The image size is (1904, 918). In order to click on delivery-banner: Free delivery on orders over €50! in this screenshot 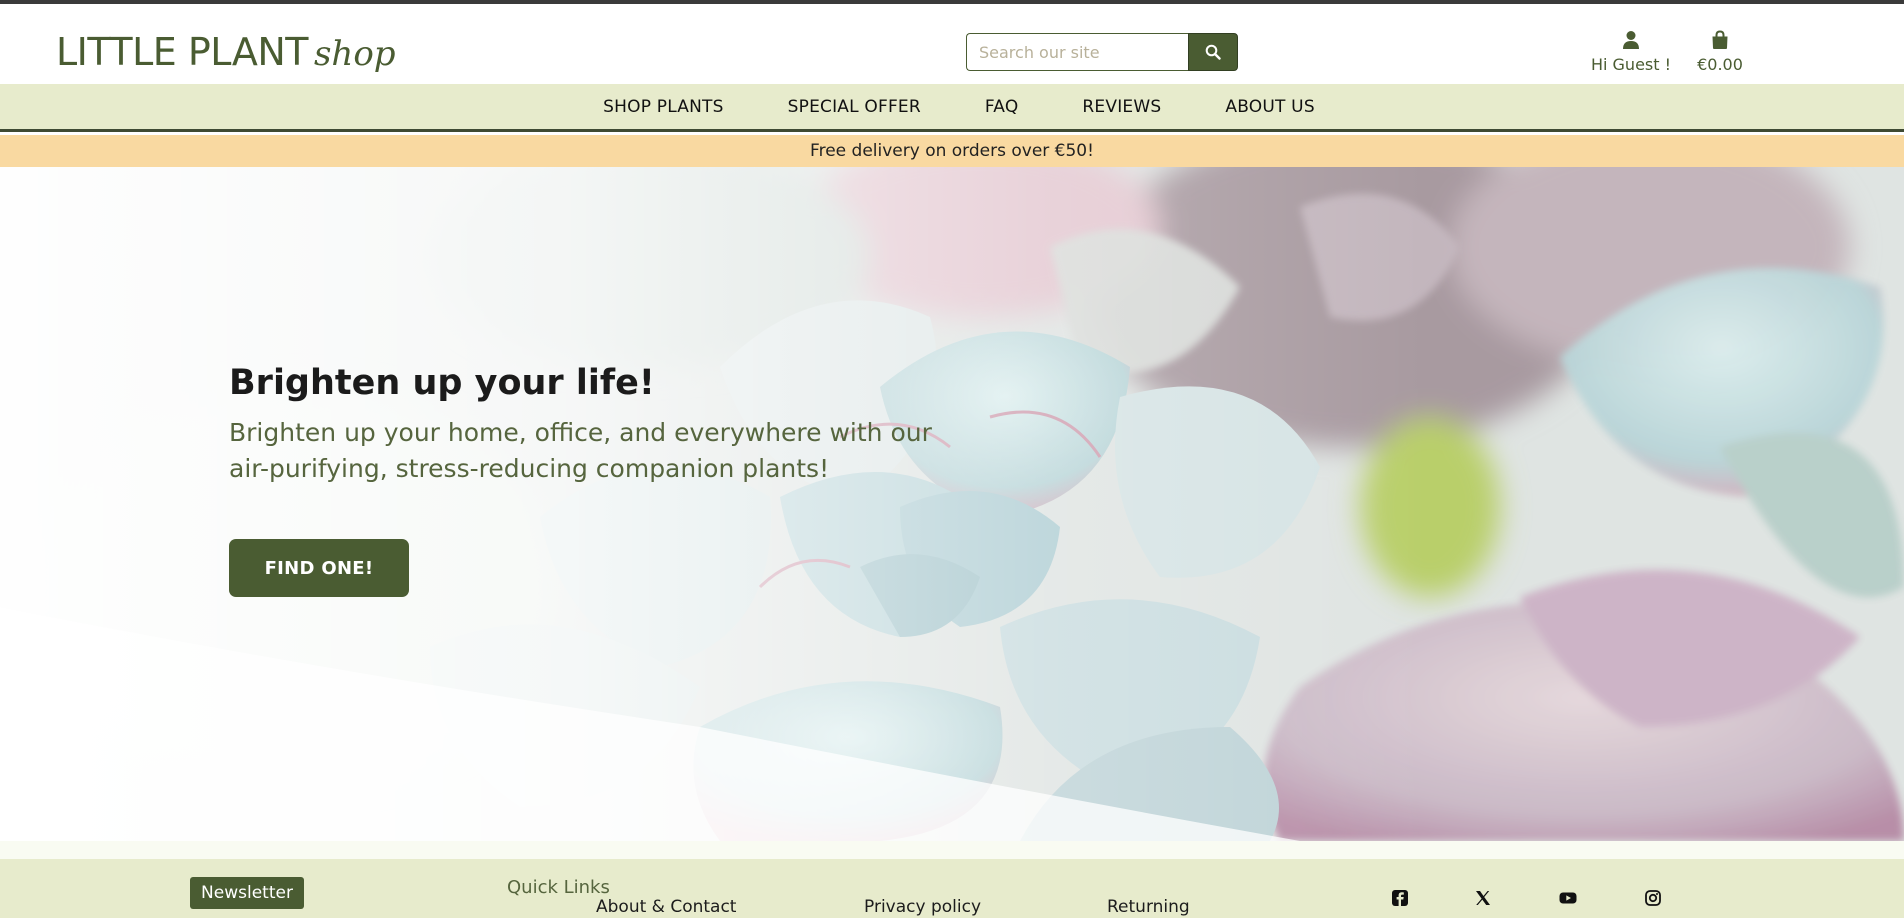, I will do `click(952, 151)`.